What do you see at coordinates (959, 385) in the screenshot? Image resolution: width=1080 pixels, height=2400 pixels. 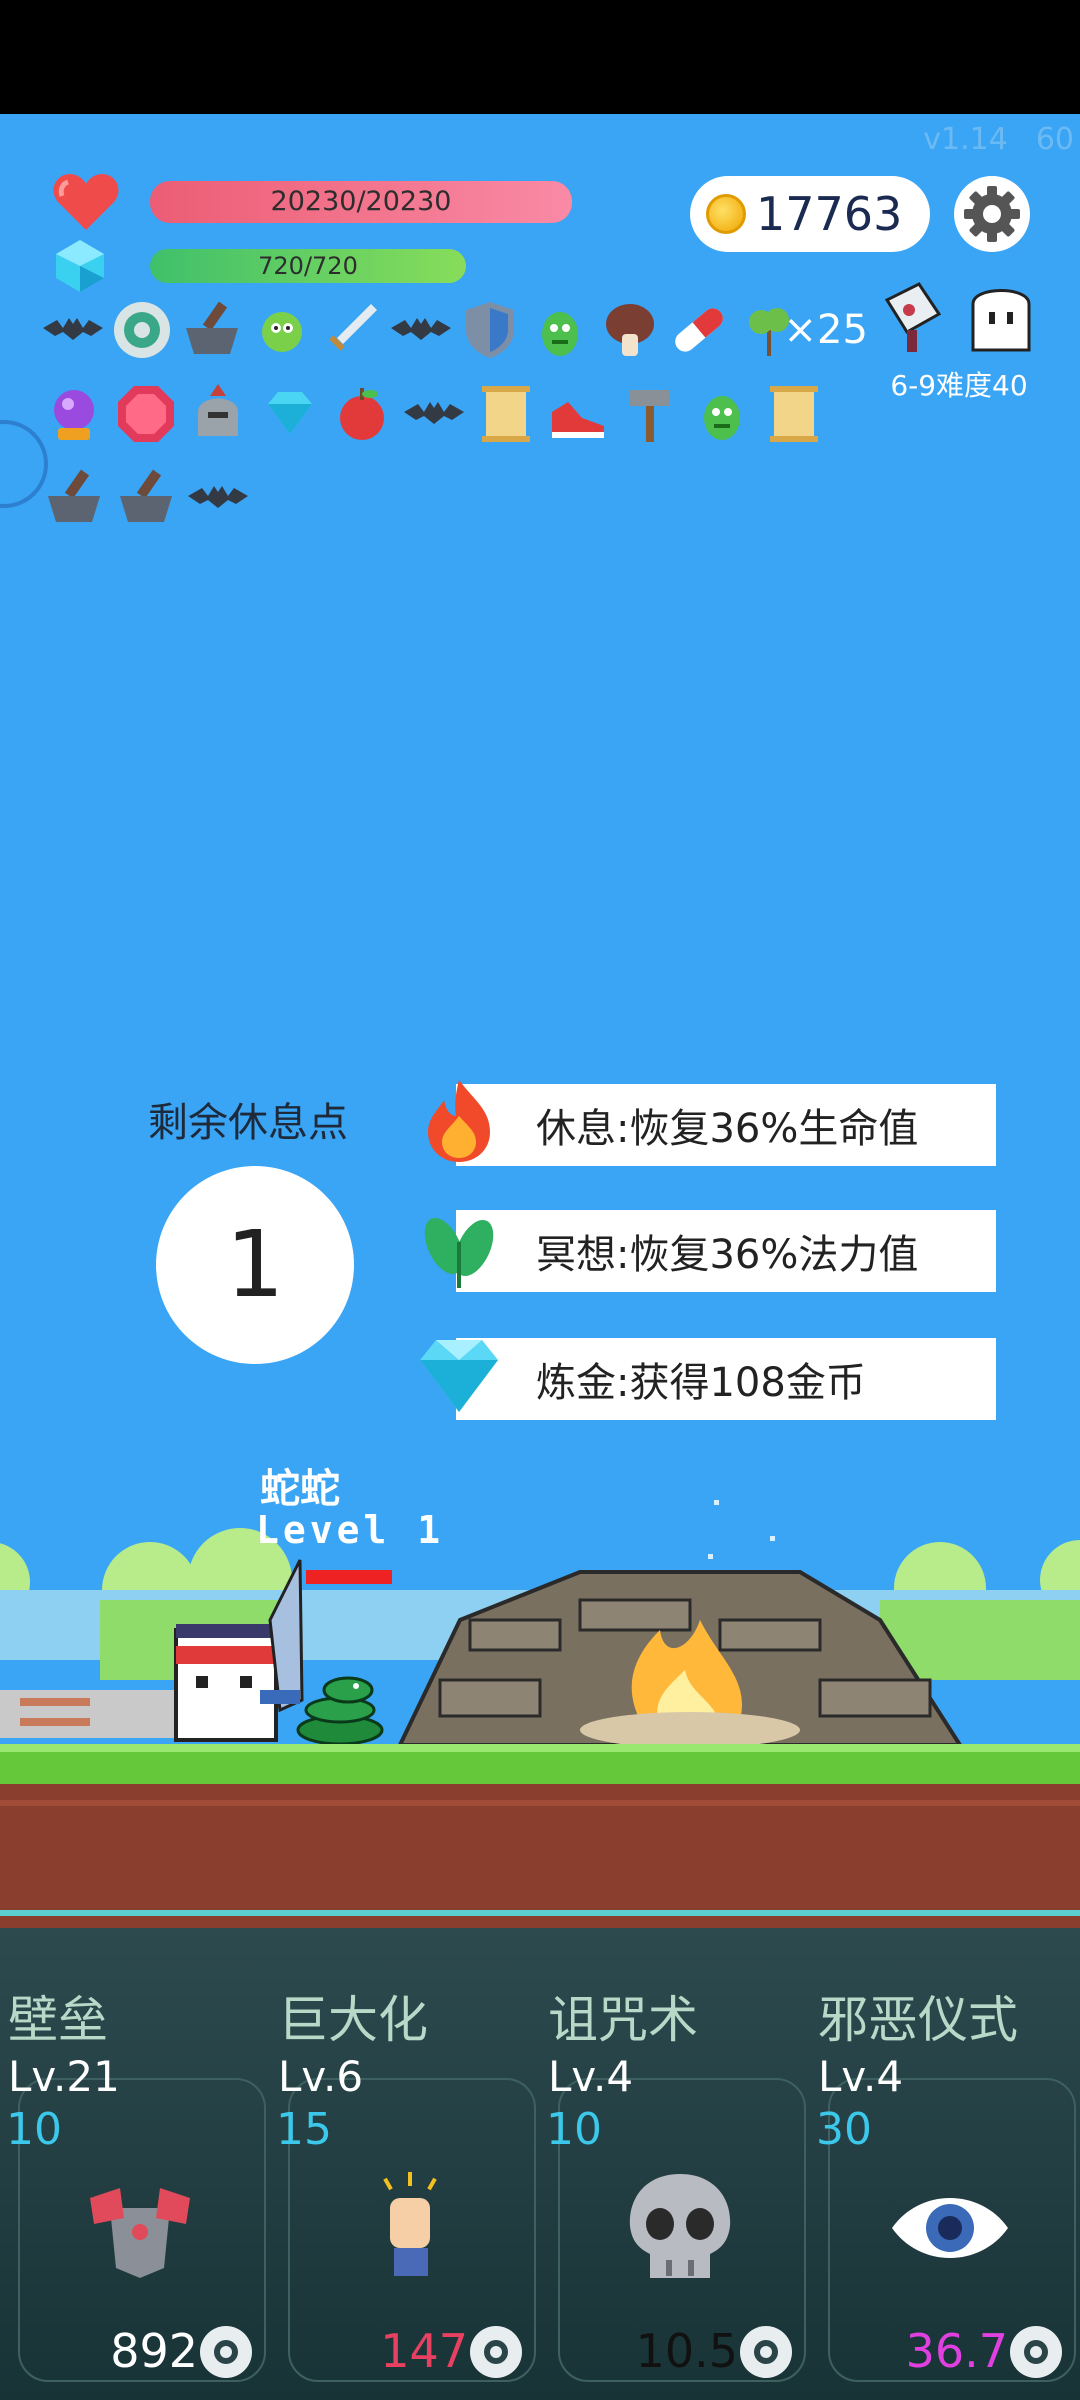 I see `difficulty-label: 6-9难度40` at bounding box center [959, 385].